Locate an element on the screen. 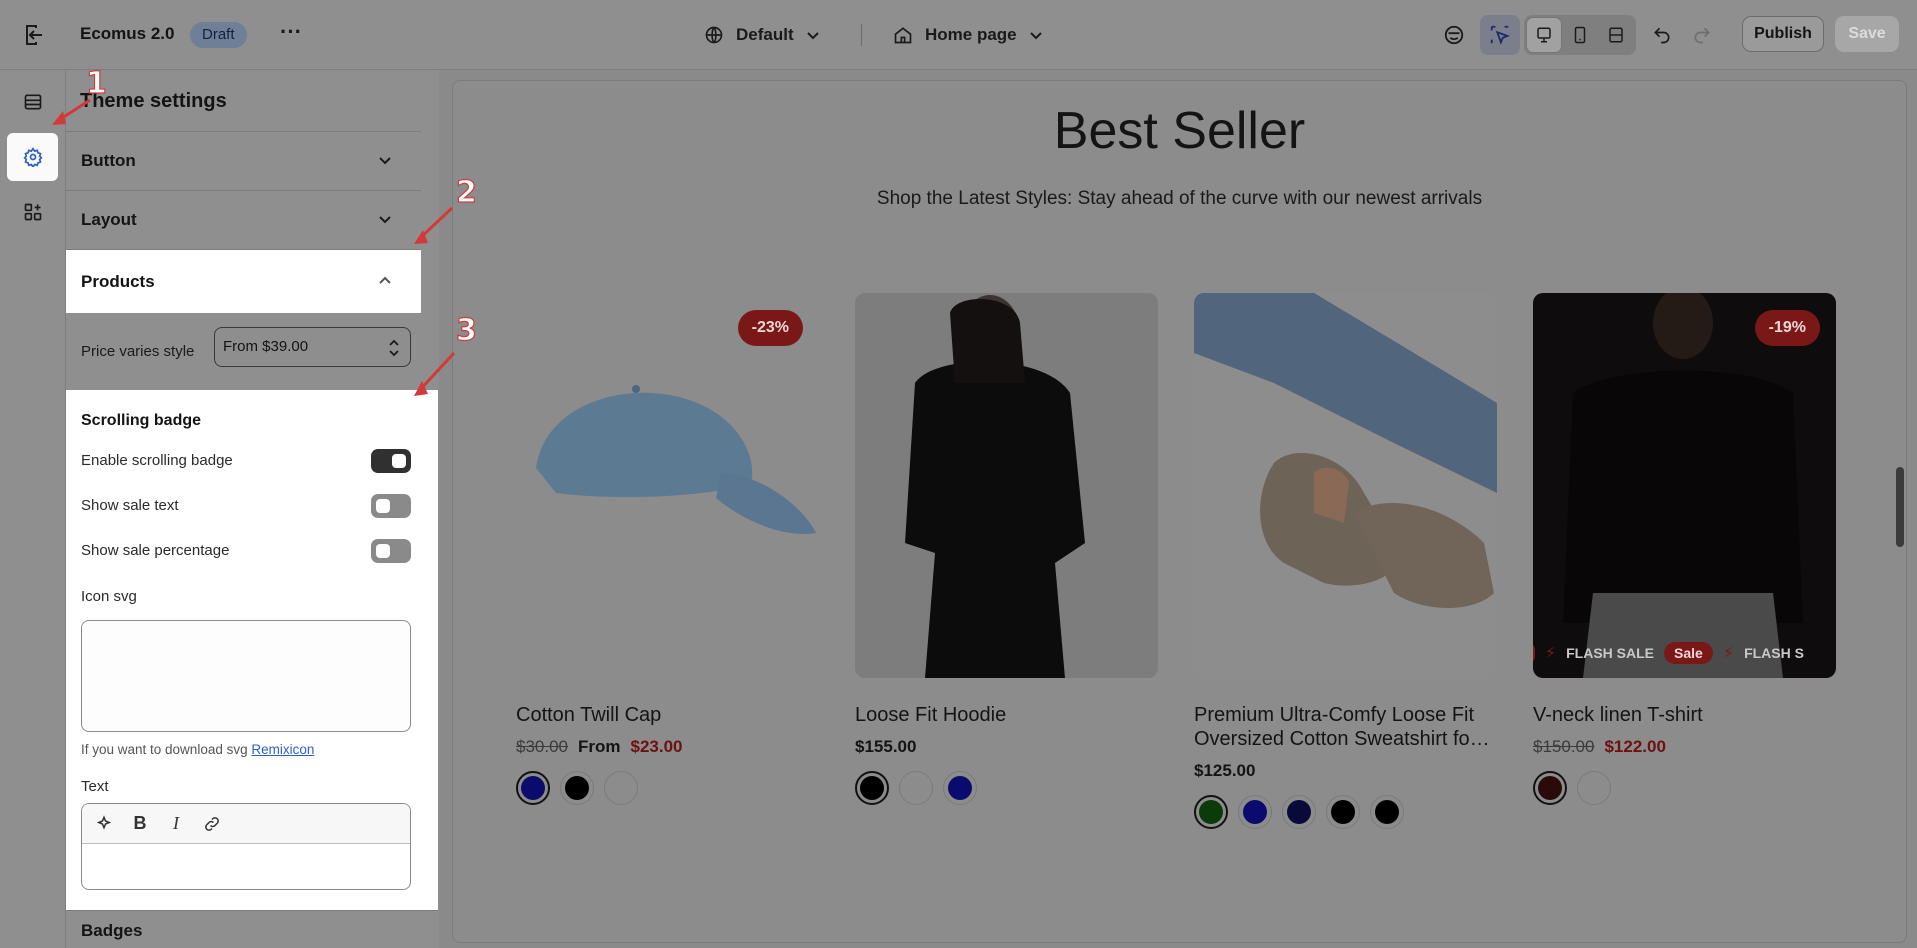 The height and width of the screenshot is (948, 1917). select-cursor-icon is located at coordinates (1500, 35).